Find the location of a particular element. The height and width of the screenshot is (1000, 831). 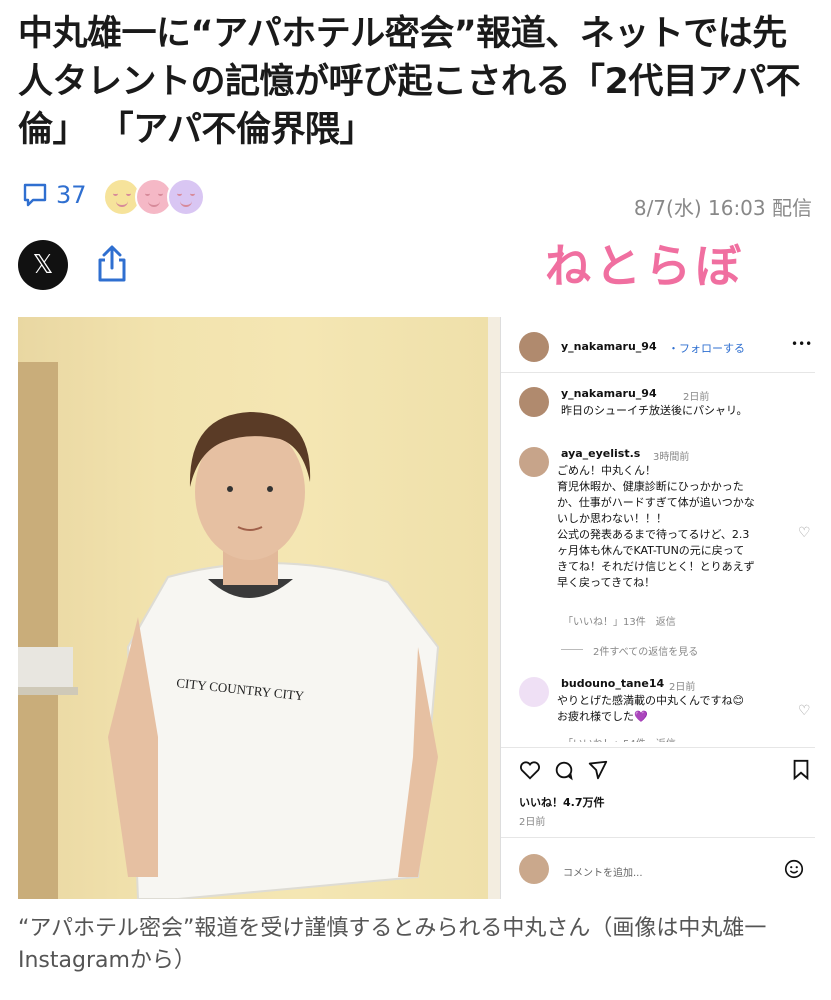

ig-likes-count: いいね！4.7万件 is located at coordinates (562, 802).